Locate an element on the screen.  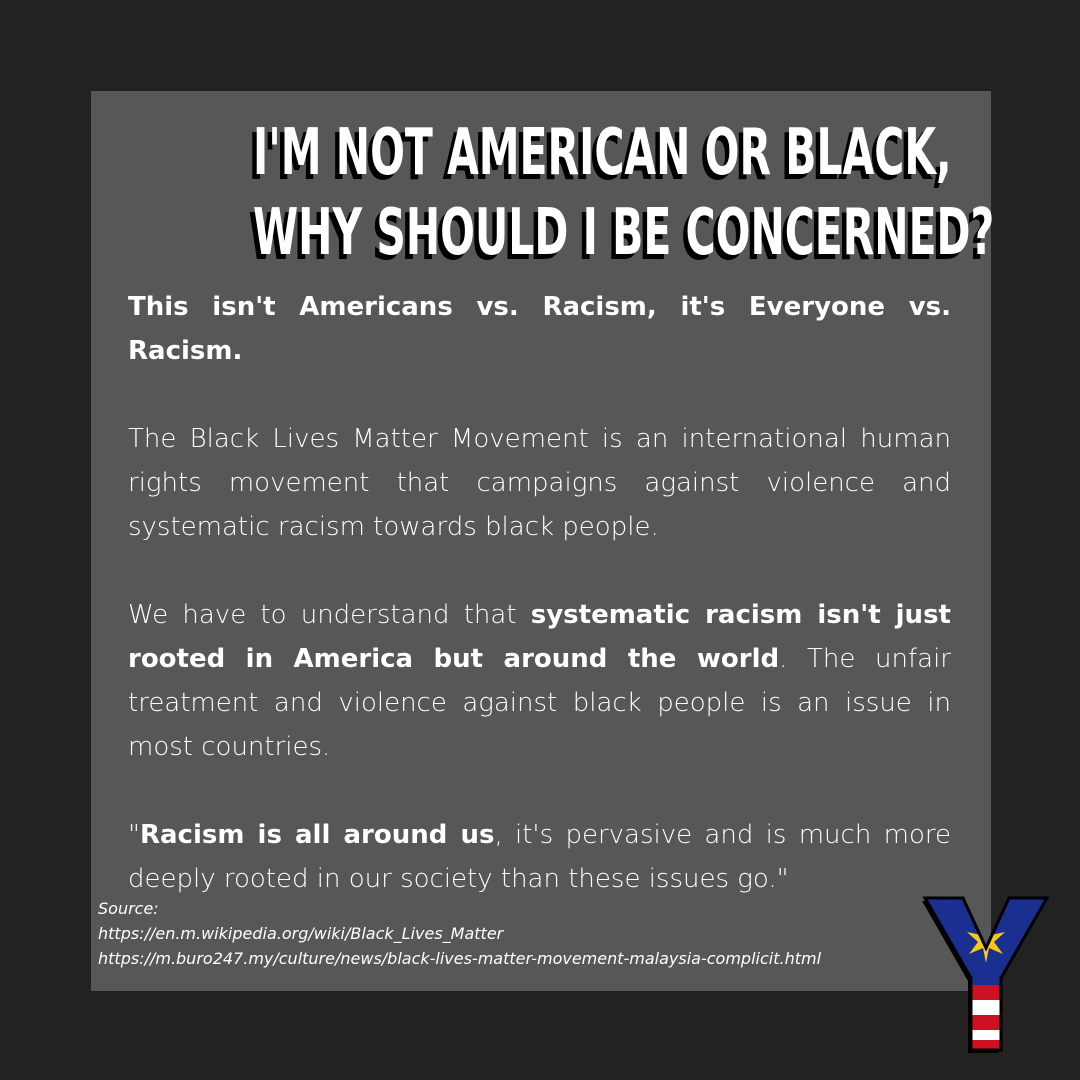
quote-emphasis: Racism is all around us is located at coordinates (317, 835).